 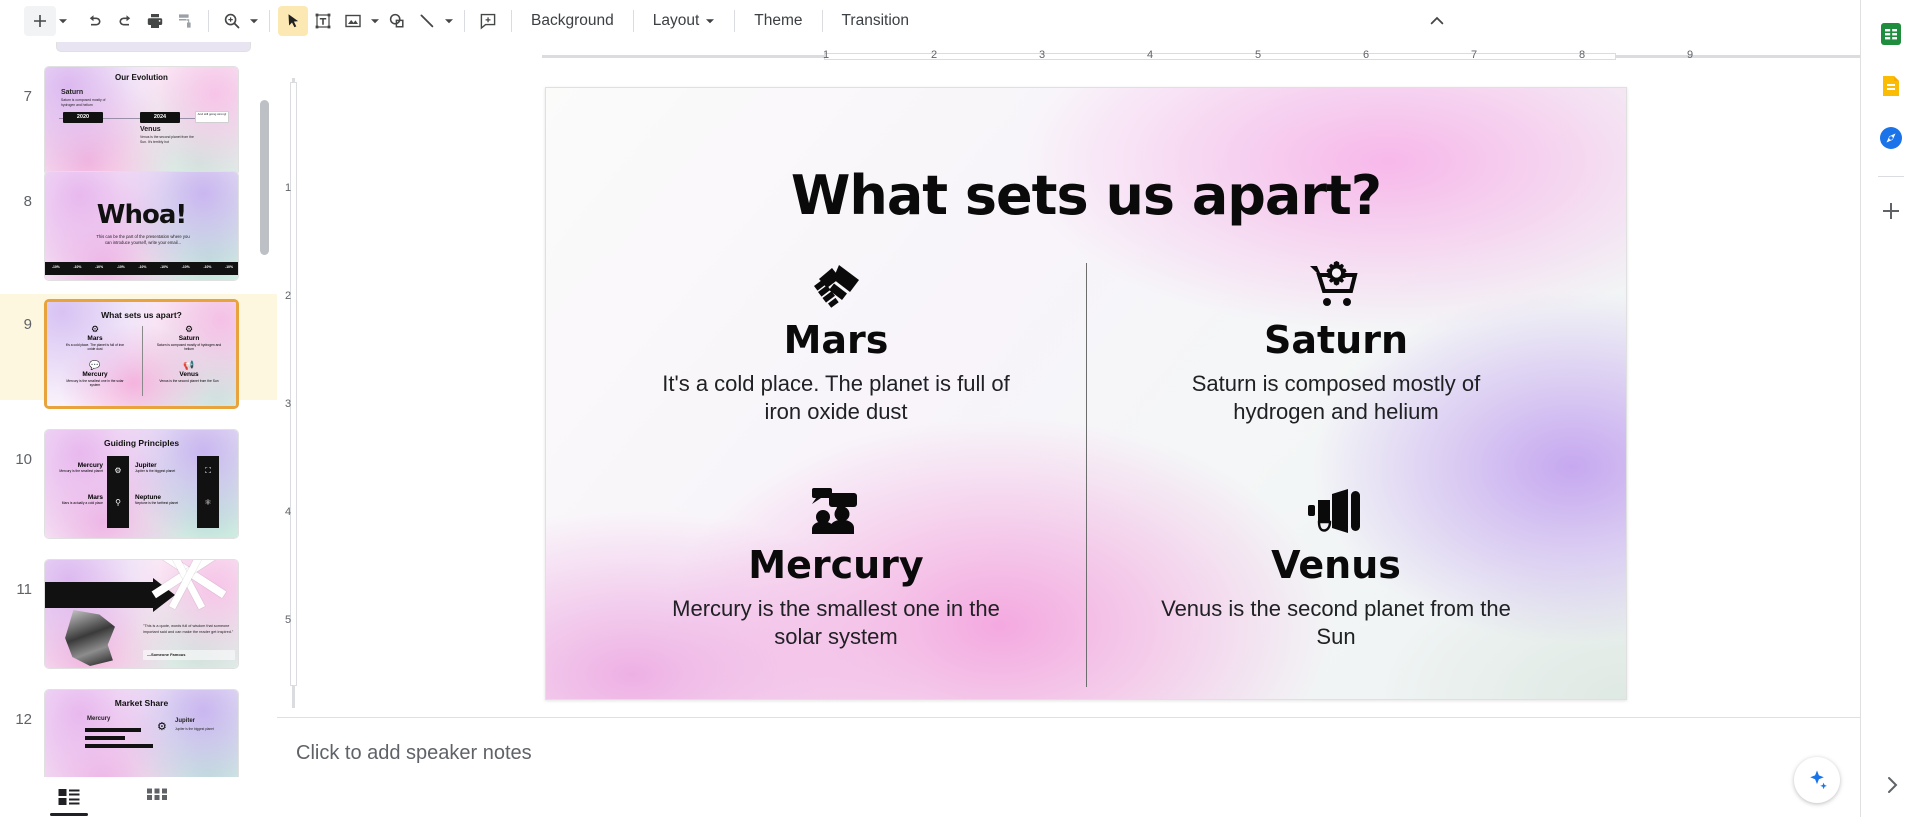 I want to click on new-slide-button, so click(x=40, y=21).